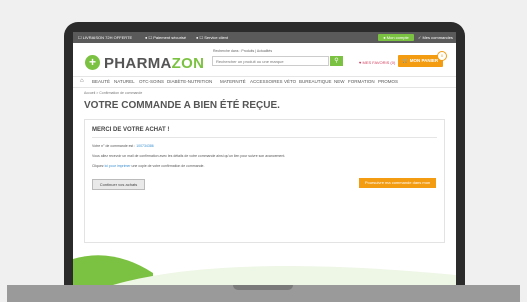 Image resolution: width=527 pixels, height=302 pixels. I want to click on nav-item-maternite: MATERNITÉ, so click(233, 81).